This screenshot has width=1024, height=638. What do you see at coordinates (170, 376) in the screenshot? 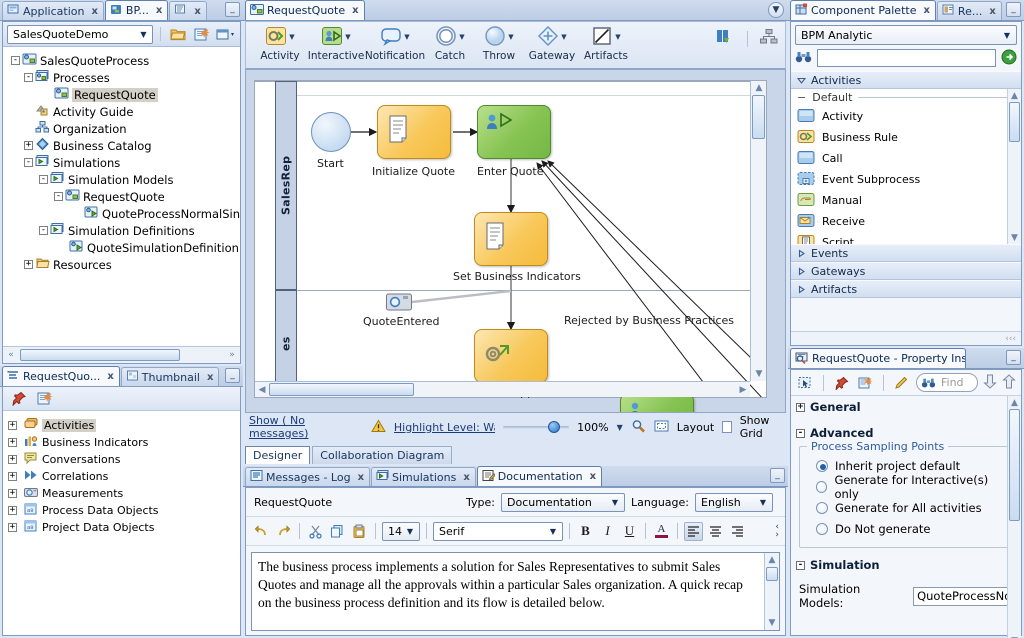
I see `tab-thumbnail: Thumbnail x` at bounding box center [170, 376].